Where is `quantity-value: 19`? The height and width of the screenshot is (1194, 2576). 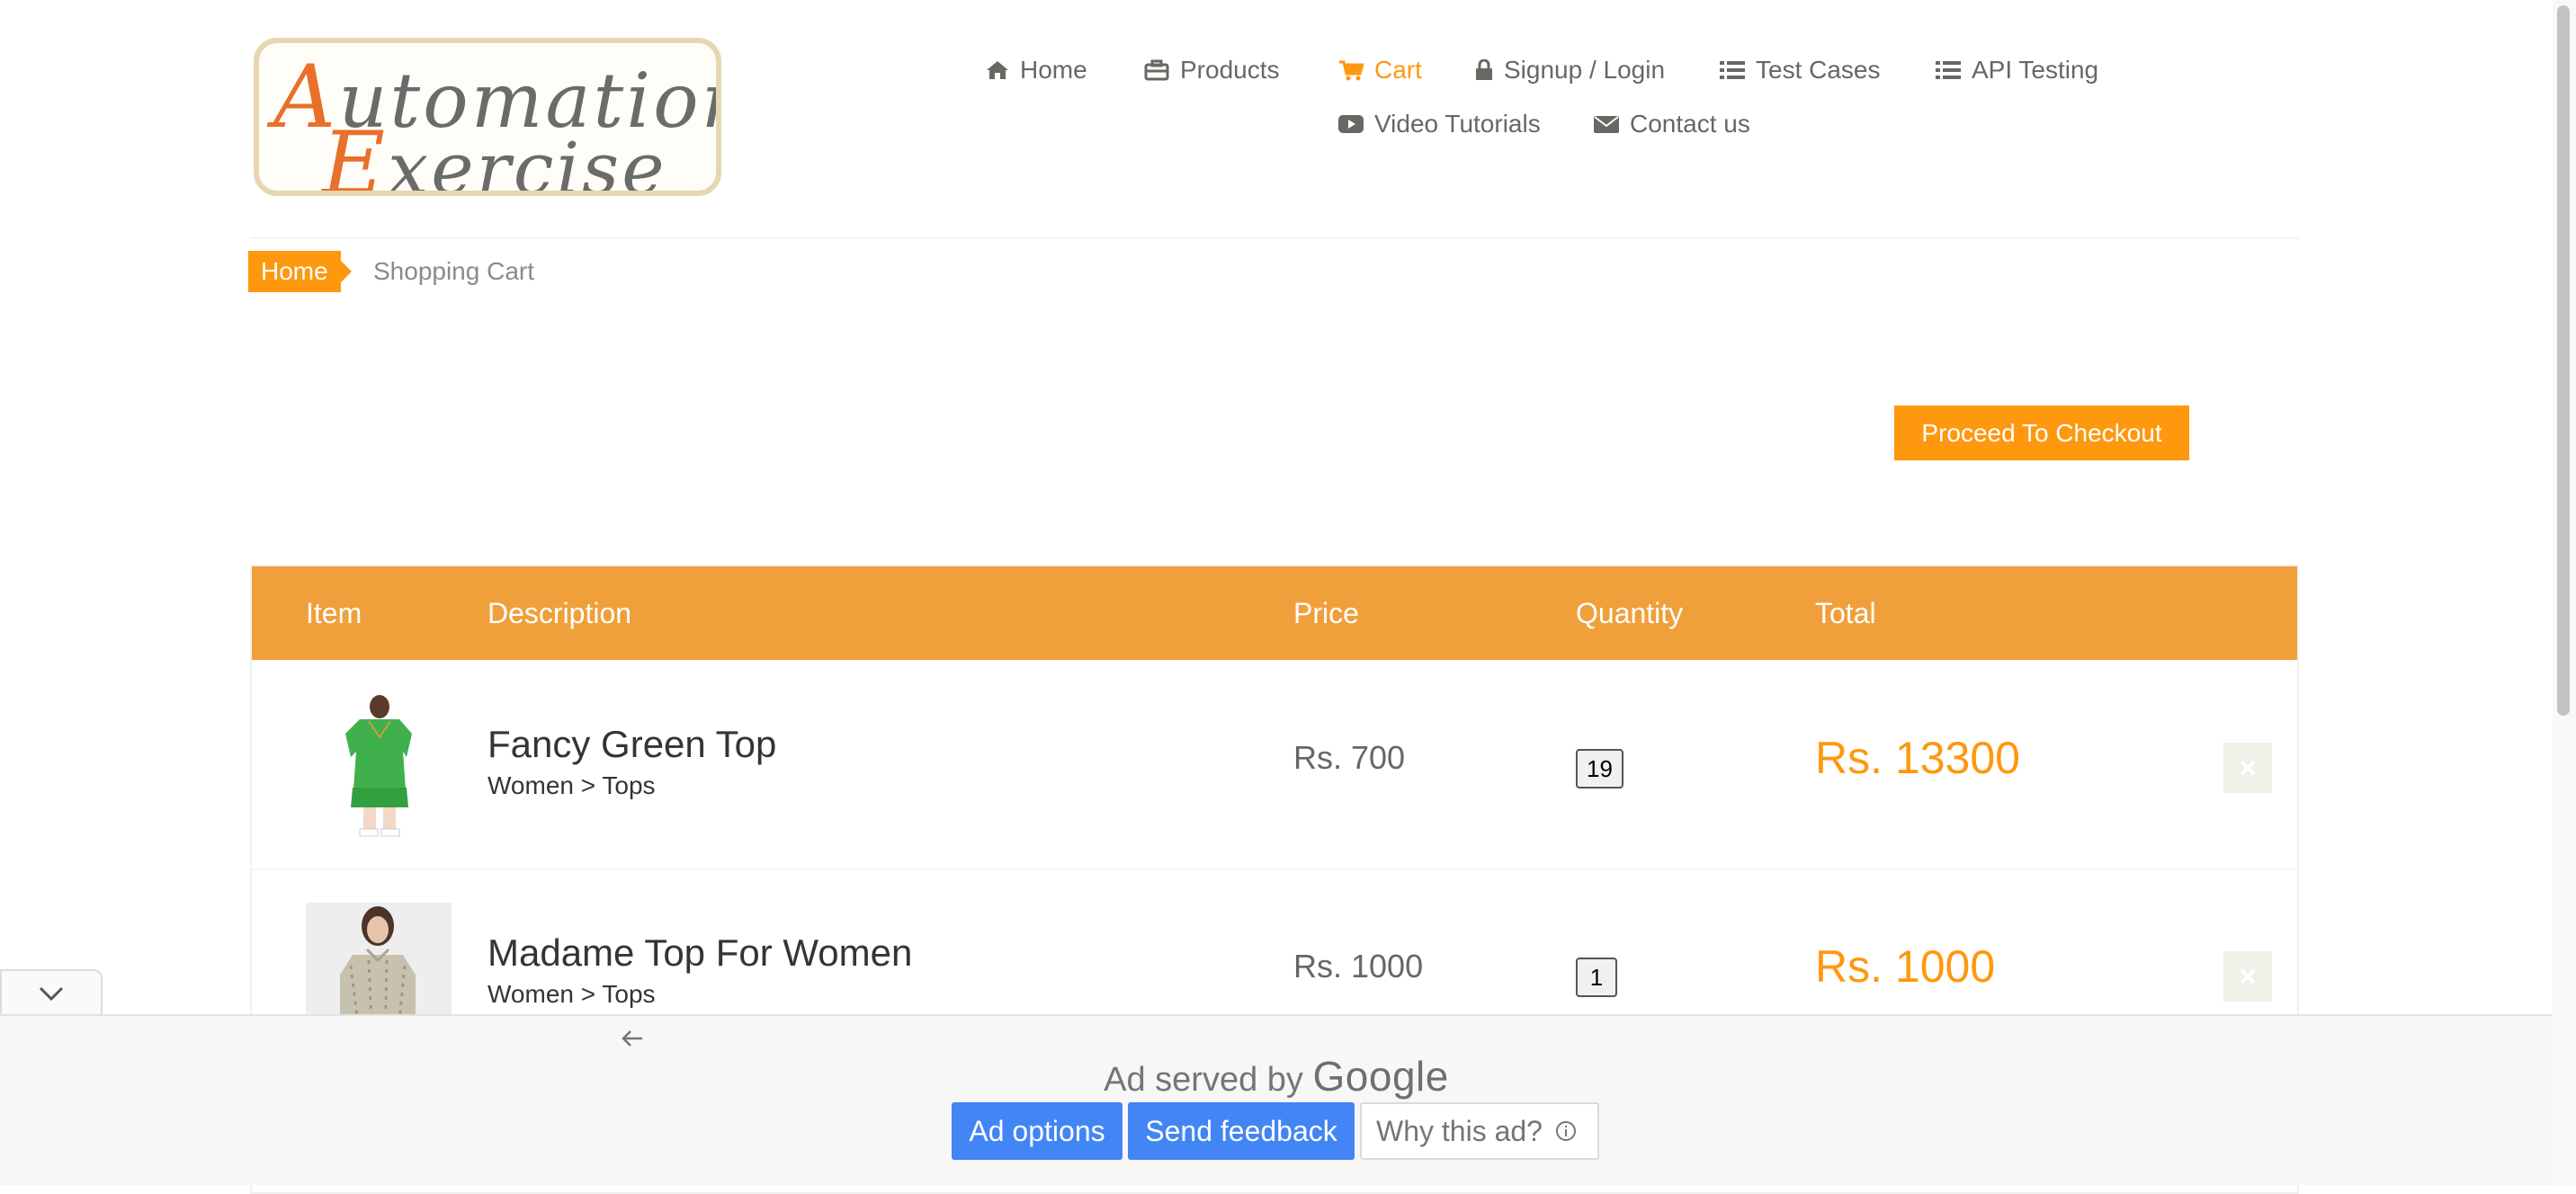 quantity-value: 19 is located at coordinates (1599, 769).